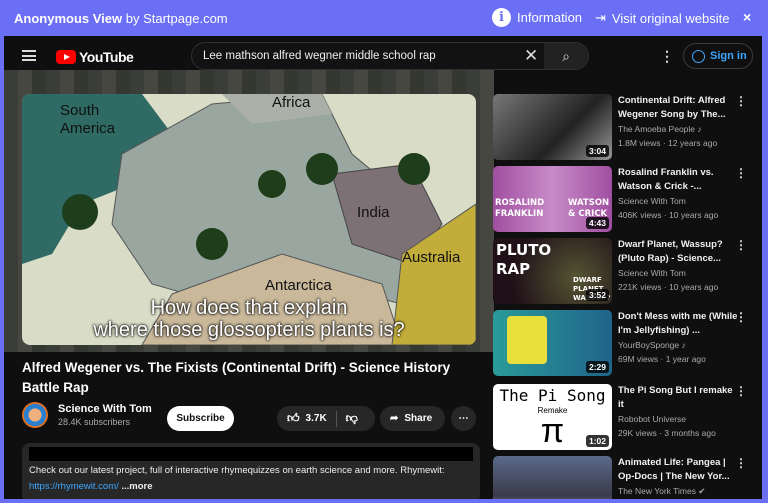 The image size is (768, 503). Describe the element at coordinates (74, 486) in the screenshot. I see `description-link: https://rhymewit.com/` at that location.